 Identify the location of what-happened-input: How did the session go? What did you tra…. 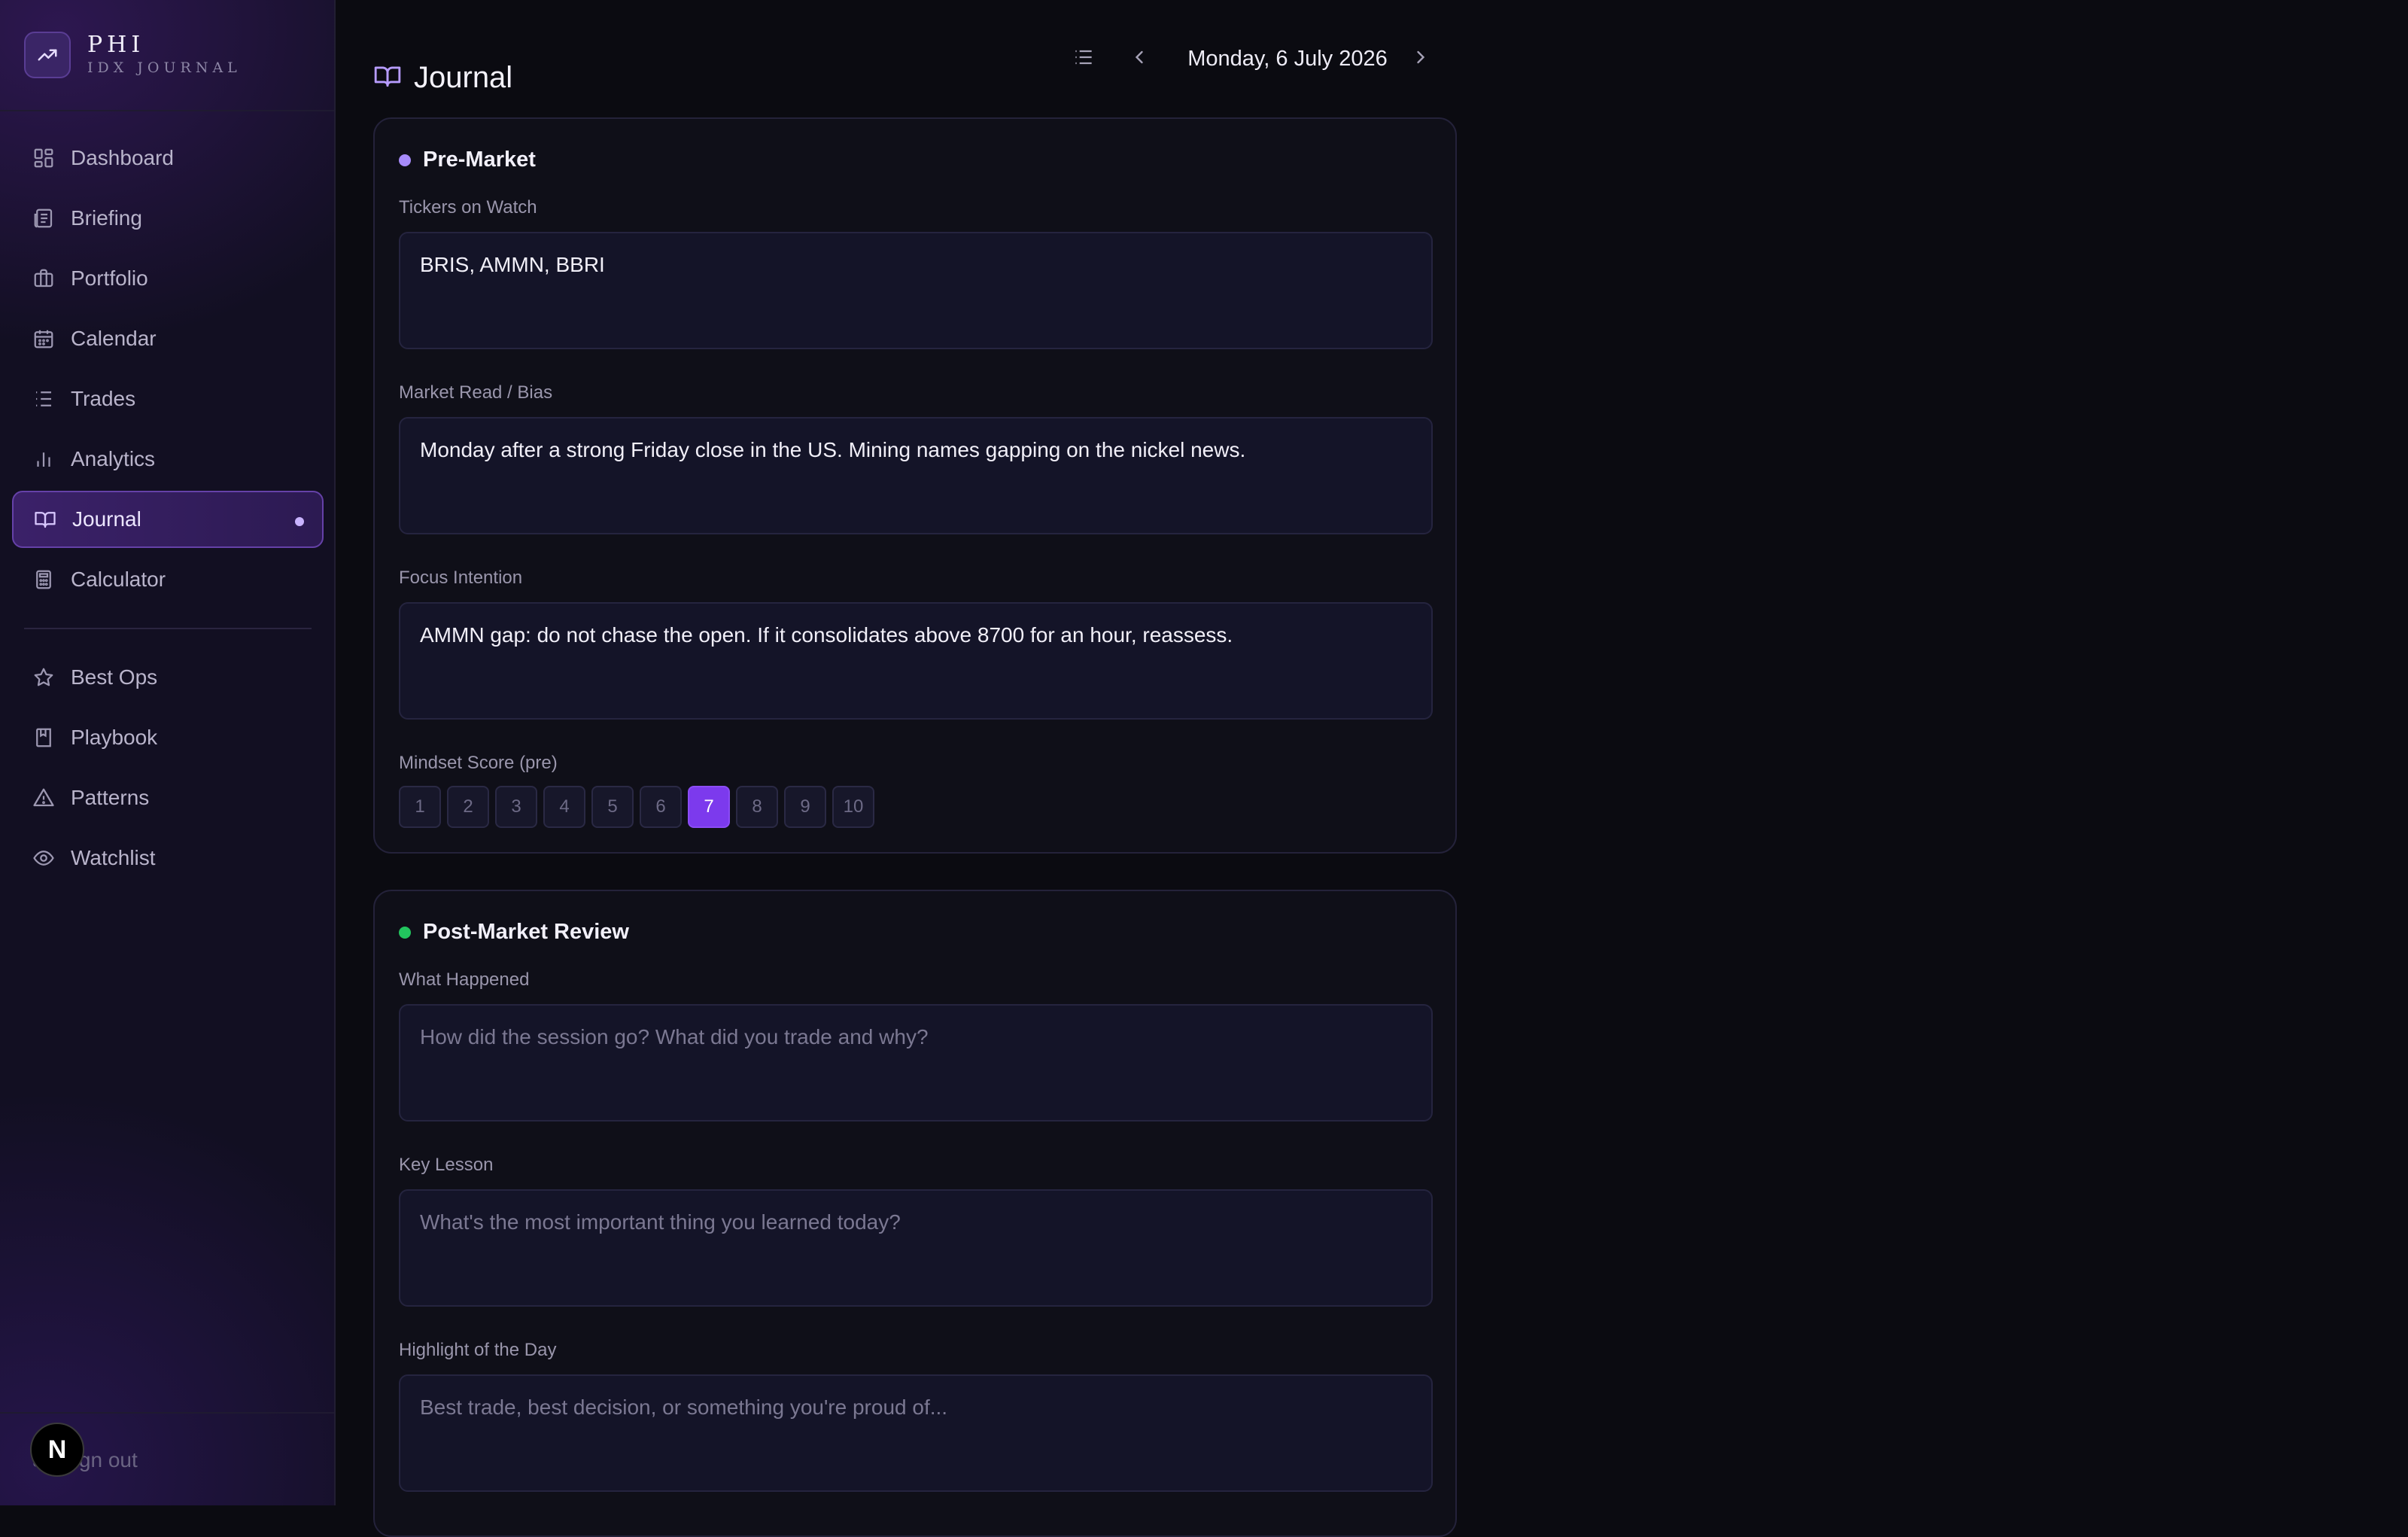
(916, 1063).